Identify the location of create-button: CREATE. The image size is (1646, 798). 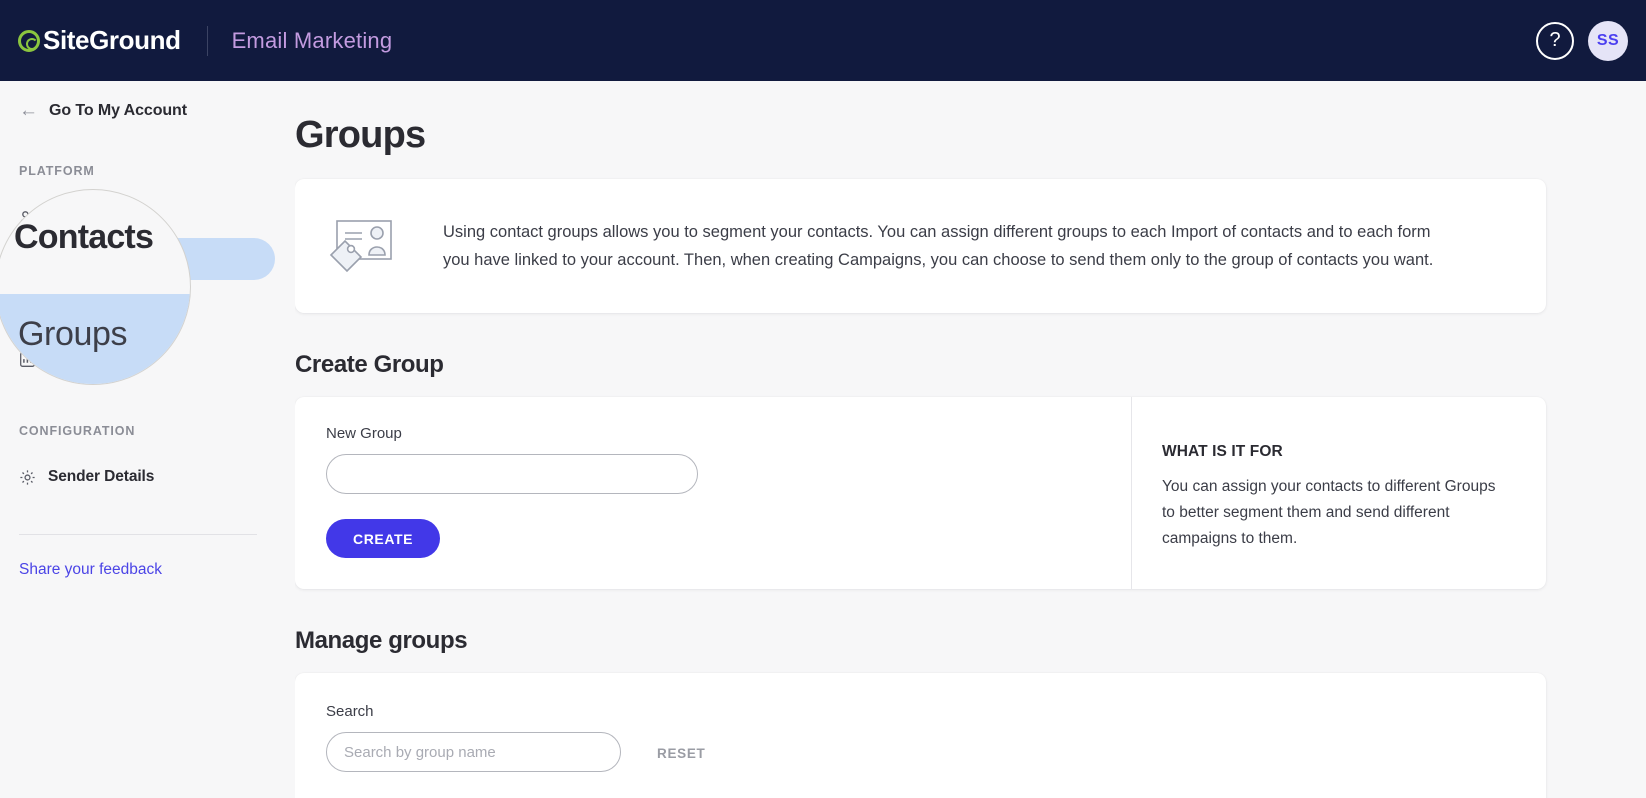
(383, 538).